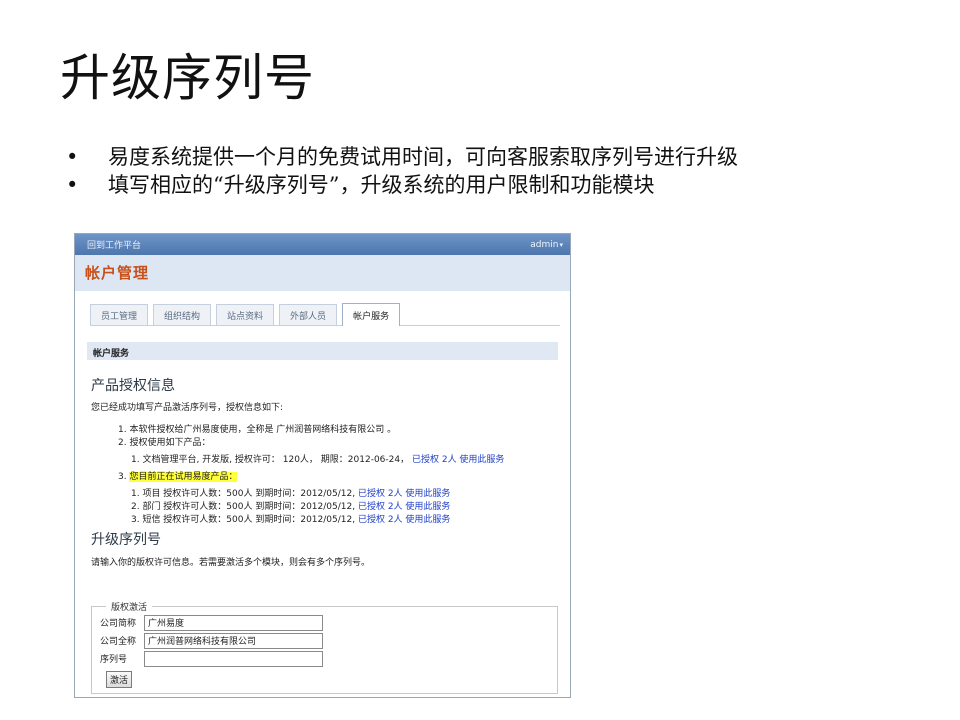  What do you see at coordinates (324, 640) in the screenshot?
I see `form-row: 公司全称` at bounding box center [324, 640].